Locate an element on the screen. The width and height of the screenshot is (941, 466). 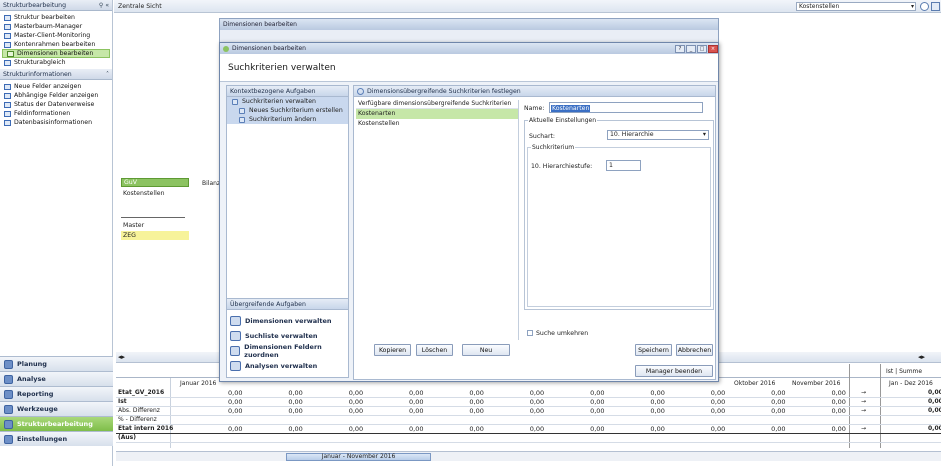
task-suchkriterium-aendern: Suchkriterium ändern is located at coordinates (287, 119).